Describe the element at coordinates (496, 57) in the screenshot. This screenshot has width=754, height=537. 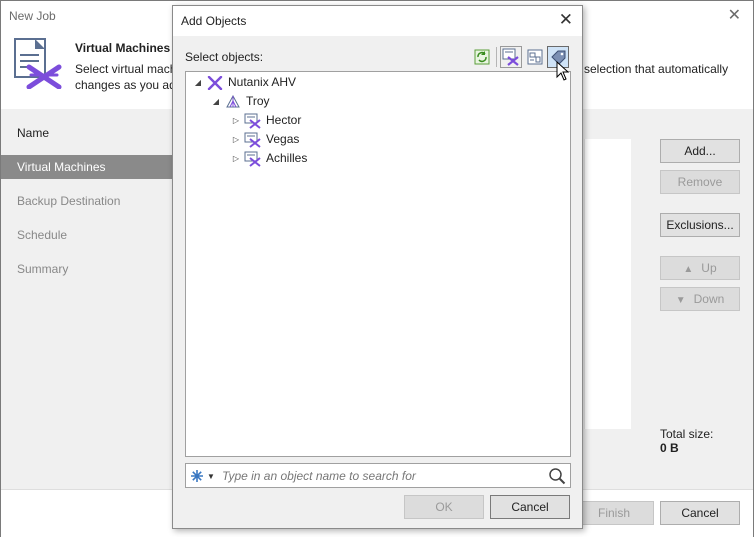
I see `toolbar-separator` at that location.